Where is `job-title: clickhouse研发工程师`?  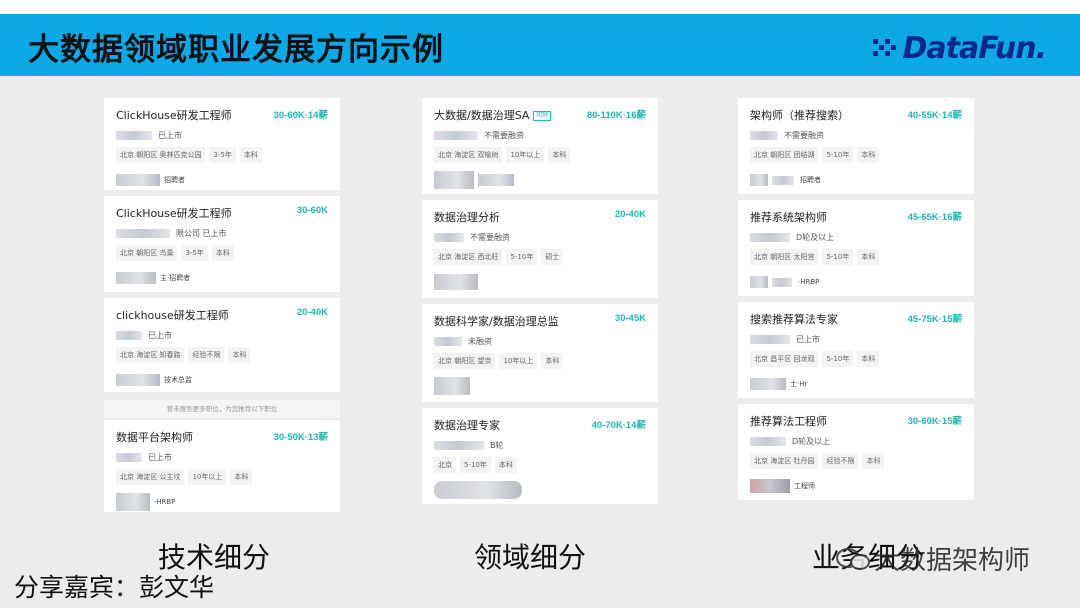 job-title: clickhouse研发工程师 is located at coordinates (172, 315).